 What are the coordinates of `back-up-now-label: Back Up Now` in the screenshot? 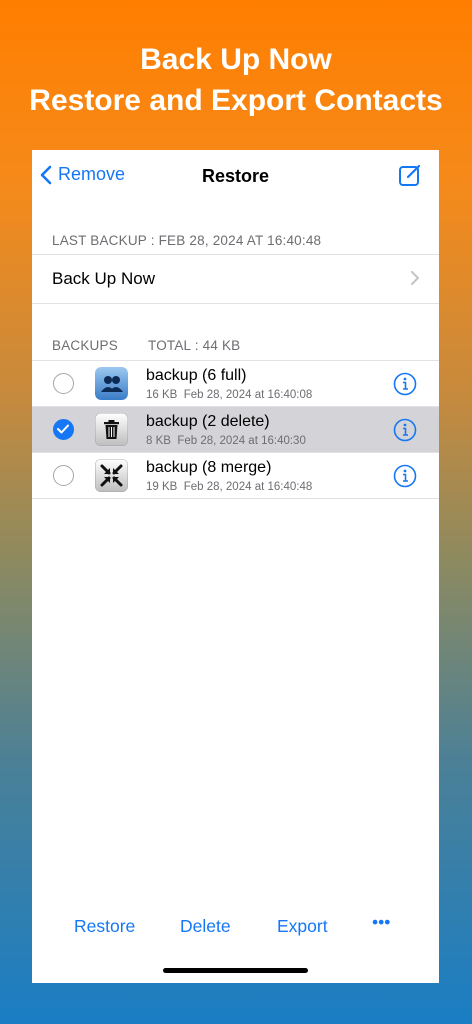 It's located at (103, 278).